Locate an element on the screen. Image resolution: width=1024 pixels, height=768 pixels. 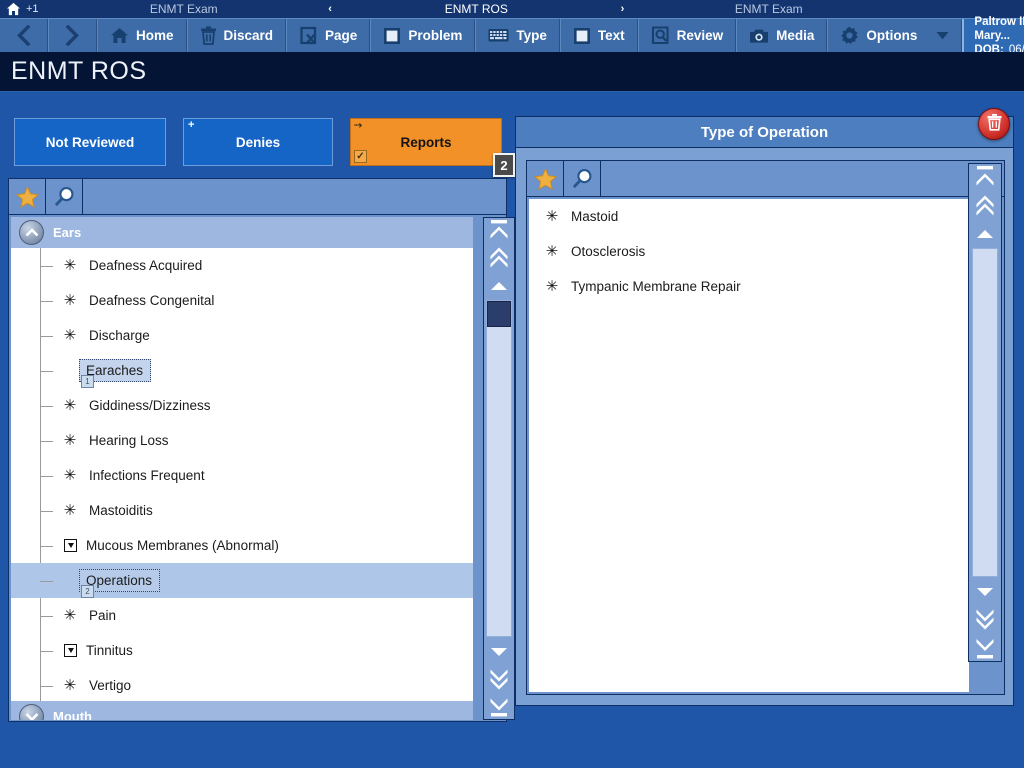
list-item-earaches: Earaches 1 is located at coordinates (242, 370).